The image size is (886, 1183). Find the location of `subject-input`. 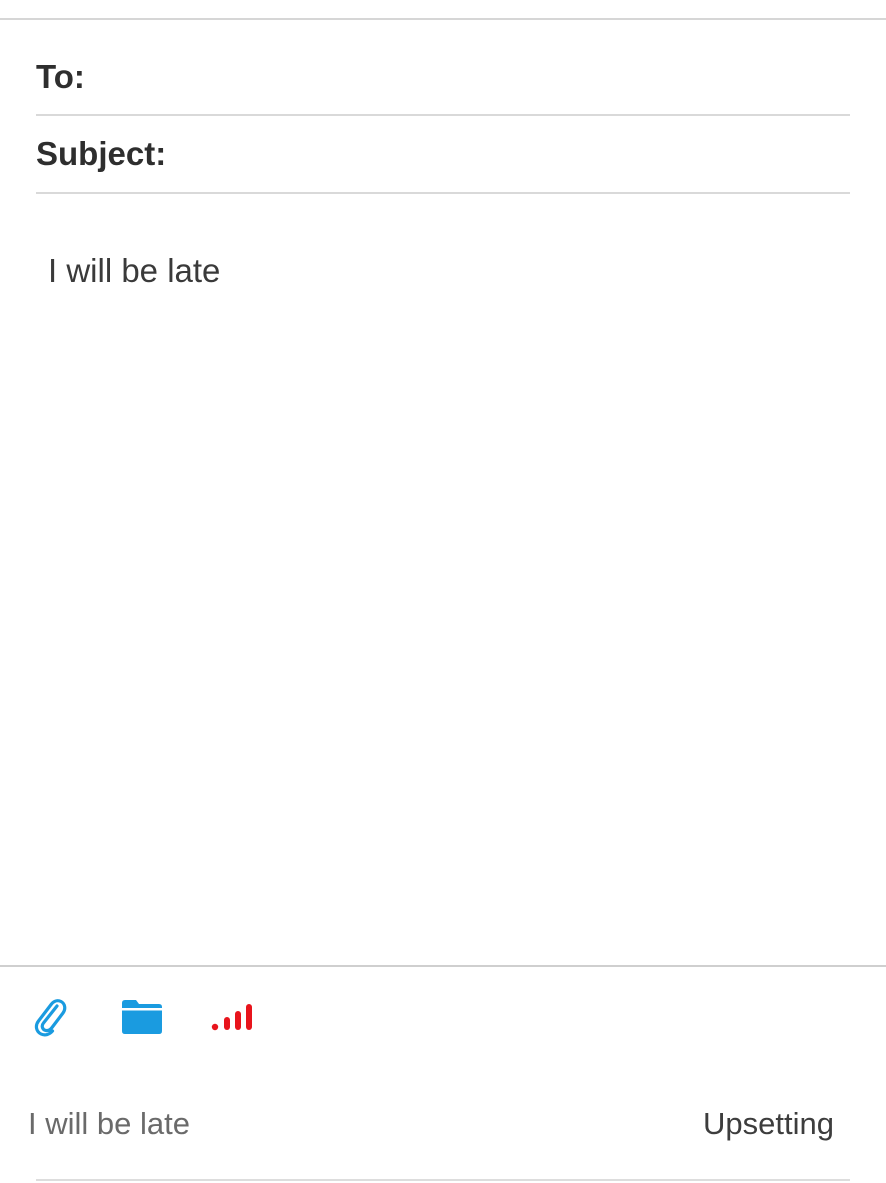

subject-input is located at coordinates (514, 154).